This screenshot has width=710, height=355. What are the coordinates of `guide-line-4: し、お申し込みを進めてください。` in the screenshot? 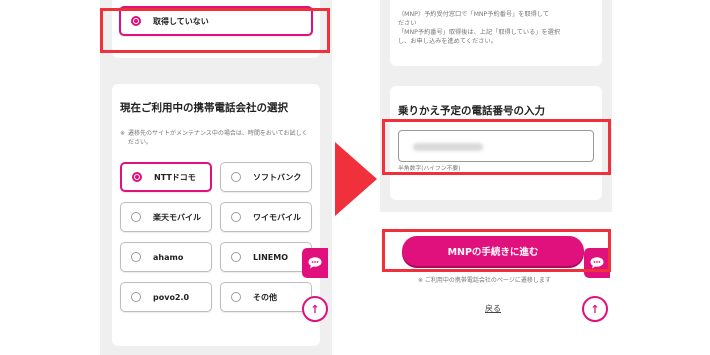 It's located at (447, 41).